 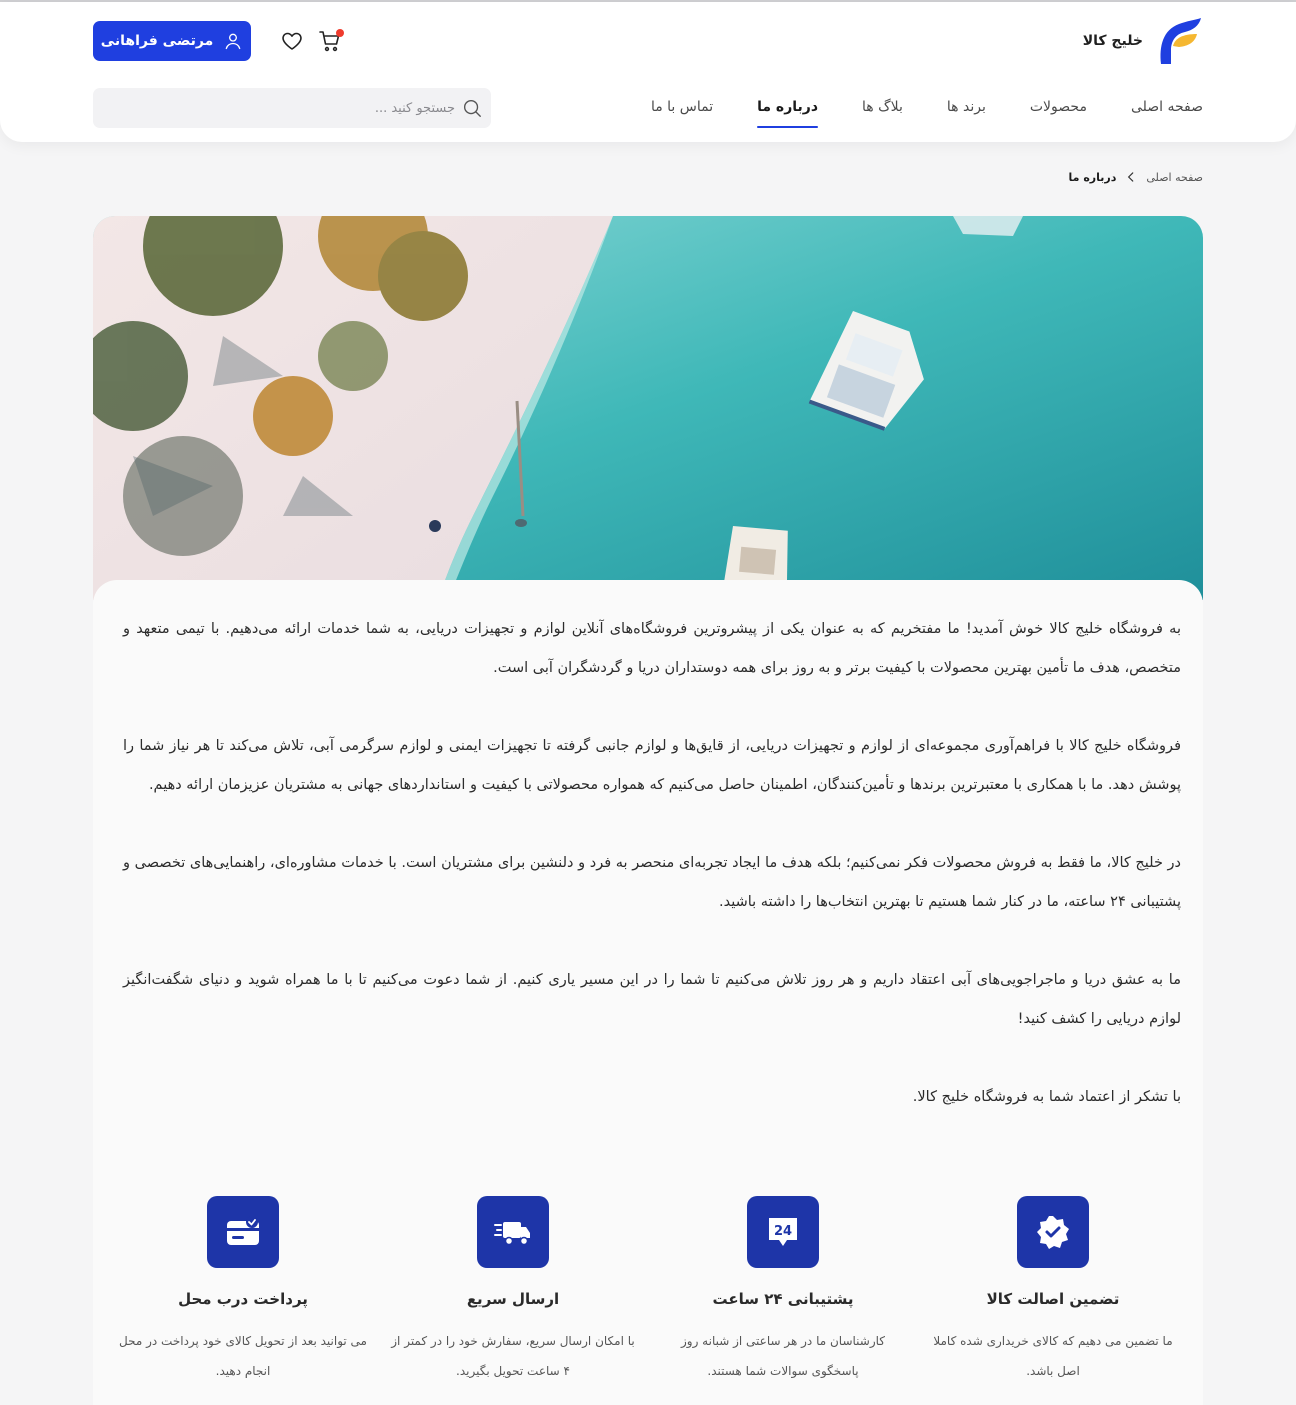 I want to click on card-payment-icon, so click(x=243, y=1232).